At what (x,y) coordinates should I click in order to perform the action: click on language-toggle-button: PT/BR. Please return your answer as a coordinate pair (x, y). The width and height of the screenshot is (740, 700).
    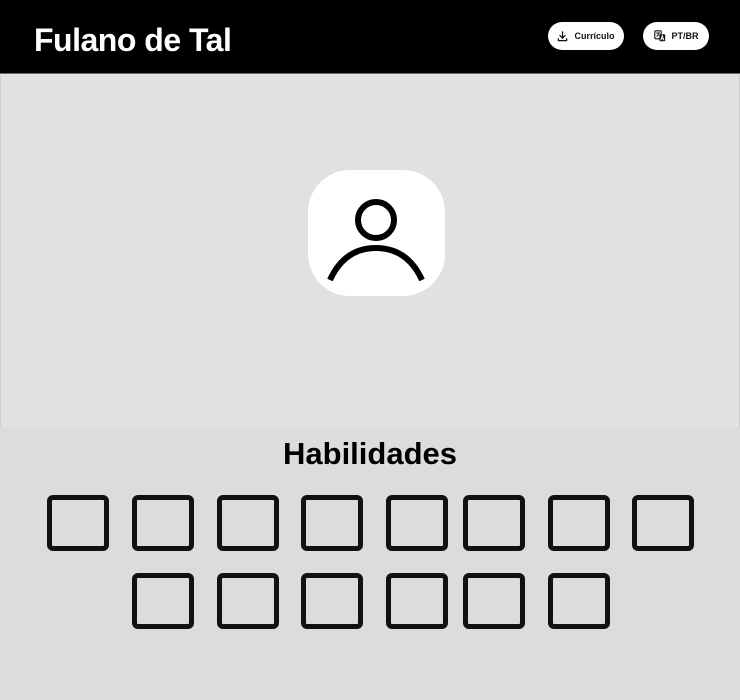
    Looking at the image, I should click on (676, 36).